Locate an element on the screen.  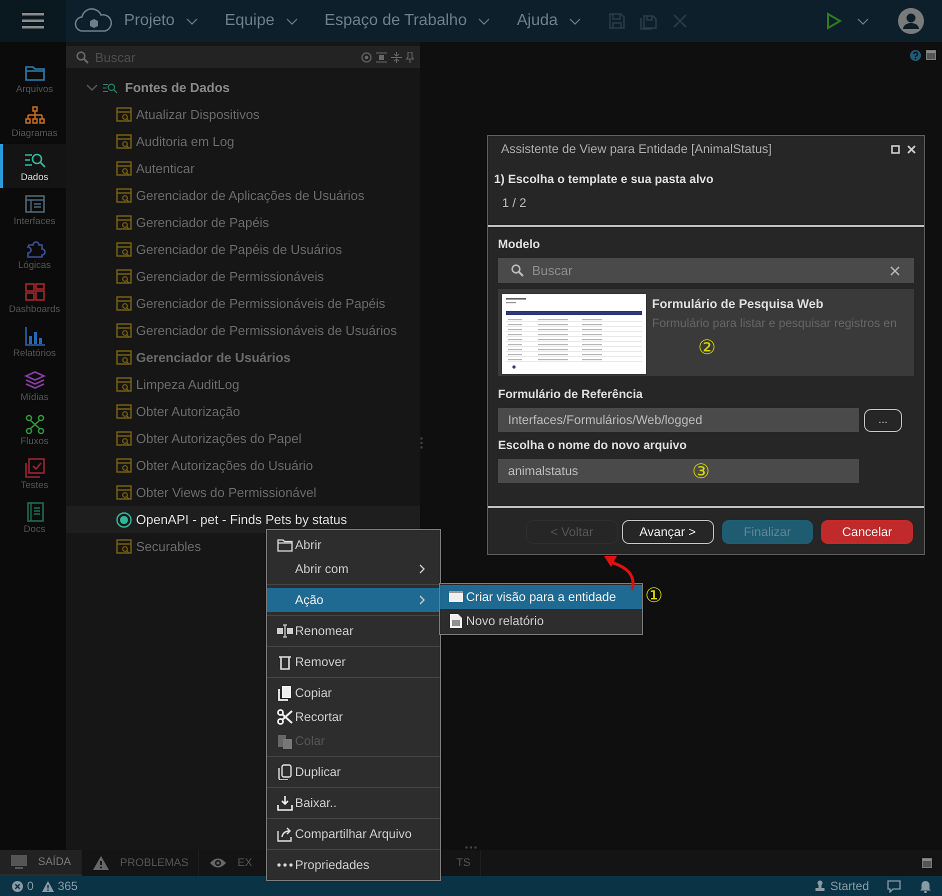
tree-item: Gerenciador de Usuários is located at coordinates (213, 357).